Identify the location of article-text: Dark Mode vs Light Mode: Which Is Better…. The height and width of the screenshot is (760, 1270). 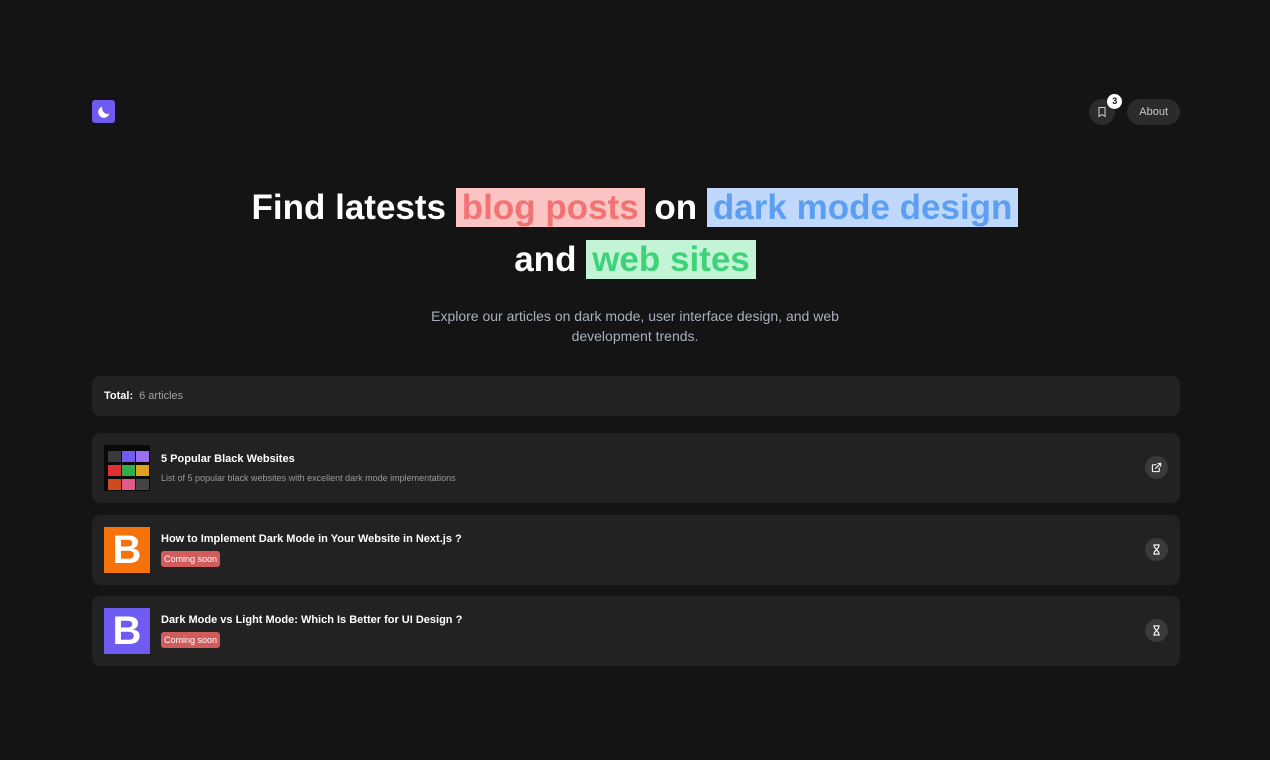
(311, 631).